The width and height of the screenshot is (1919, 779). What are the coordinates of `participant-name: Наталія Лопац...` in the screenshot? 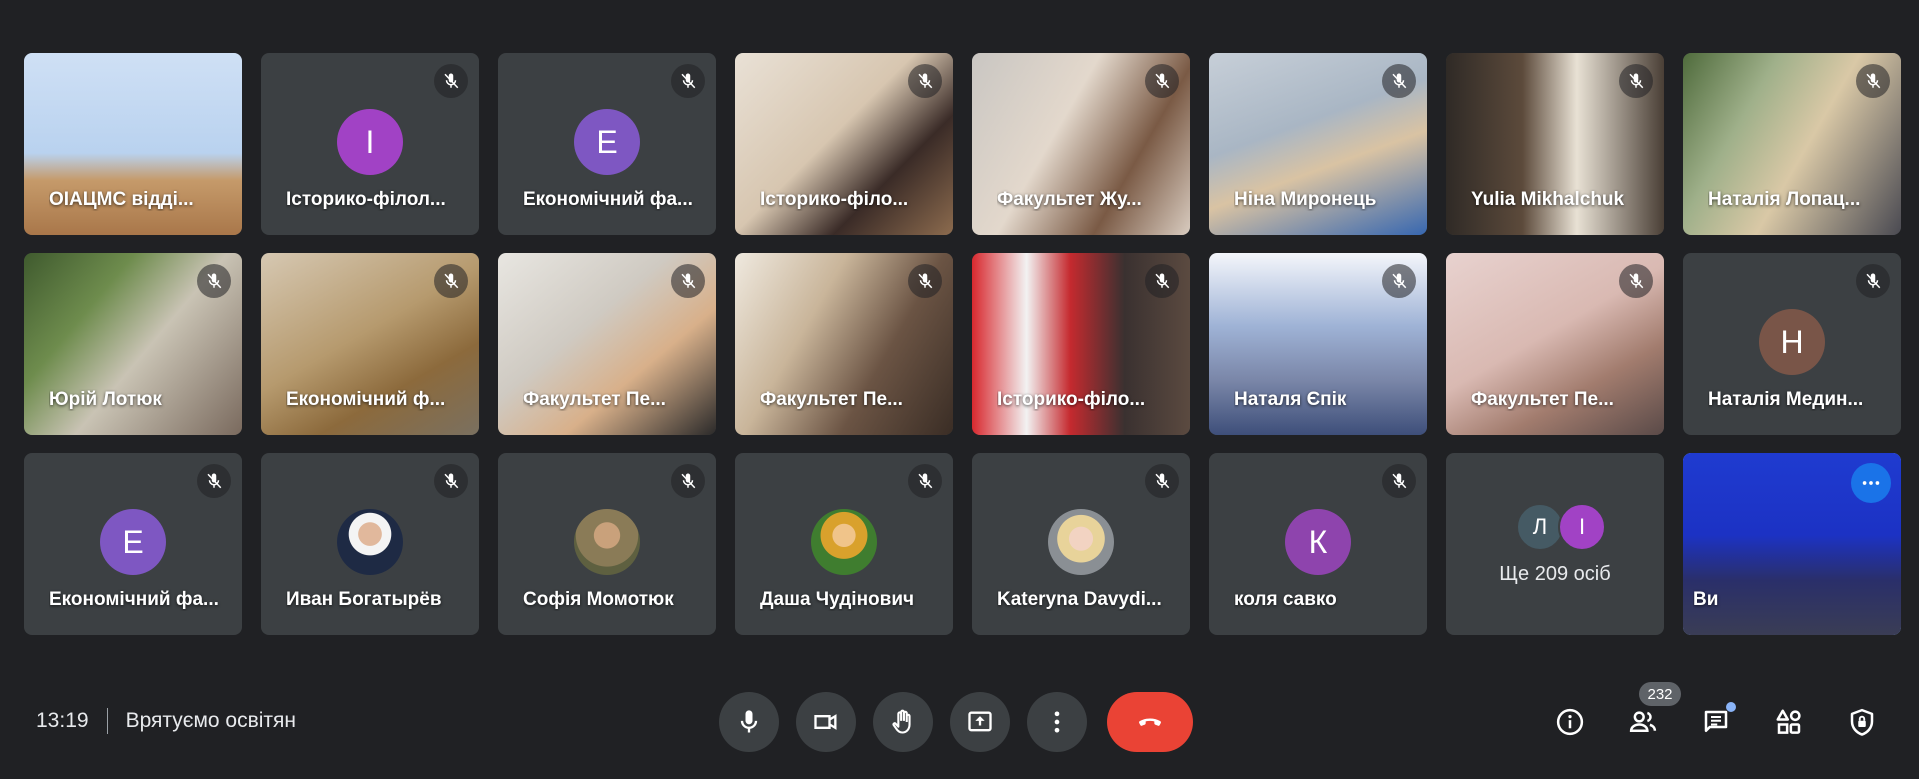 It's located at (1784, 199).